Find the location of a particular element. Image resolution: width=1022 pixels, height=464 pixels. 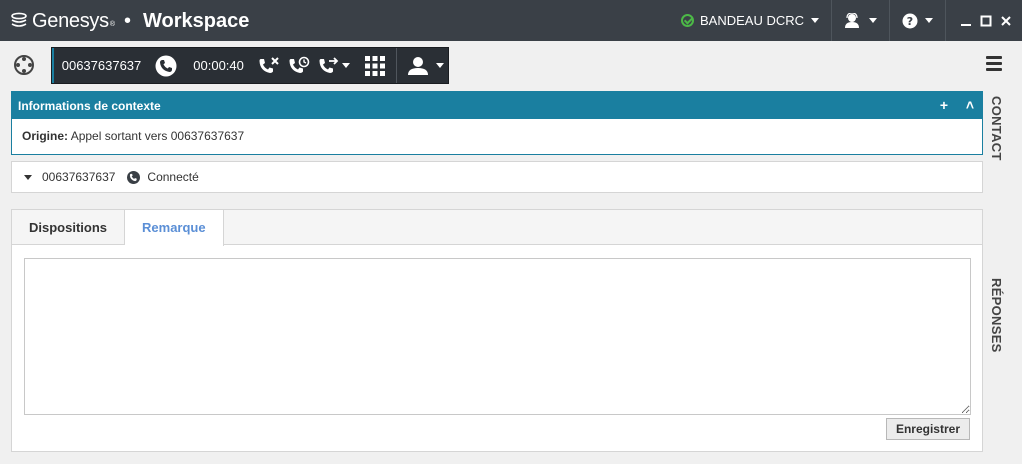

tab-bar: Dispositions Remarque is located at coordinates (497, 228).